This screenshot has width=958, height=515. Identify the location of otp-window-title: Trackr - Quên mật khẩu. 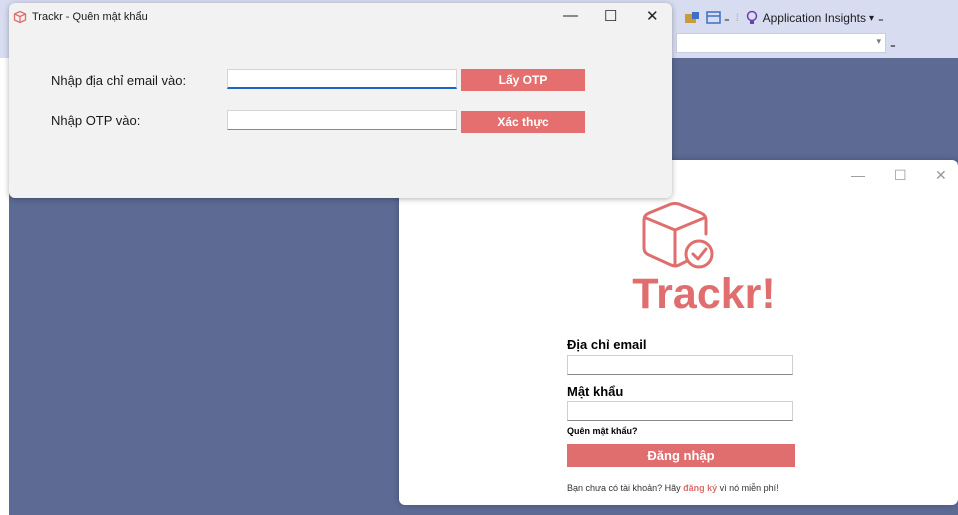
(90, 17).